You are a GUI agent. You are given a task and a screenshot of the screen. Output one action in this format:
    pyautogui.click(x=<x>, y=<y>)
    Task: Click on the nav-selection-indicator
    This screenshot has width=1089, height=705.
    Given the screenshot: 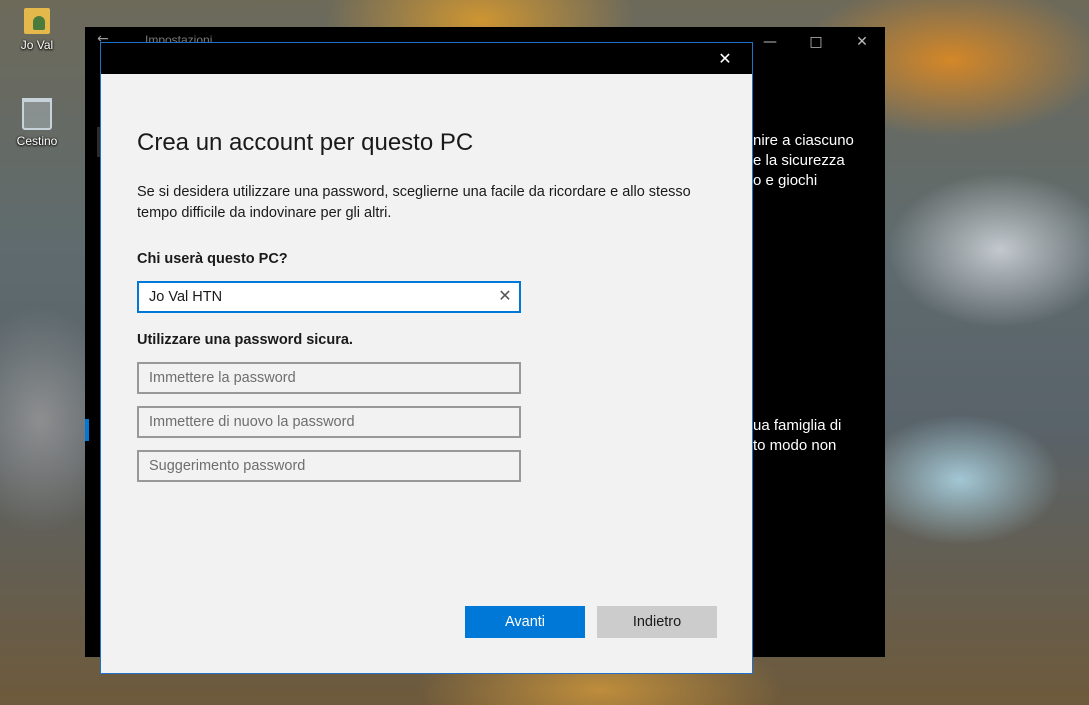 What is the action you would take?
    pyautogui.click(x=87, y=430)
    